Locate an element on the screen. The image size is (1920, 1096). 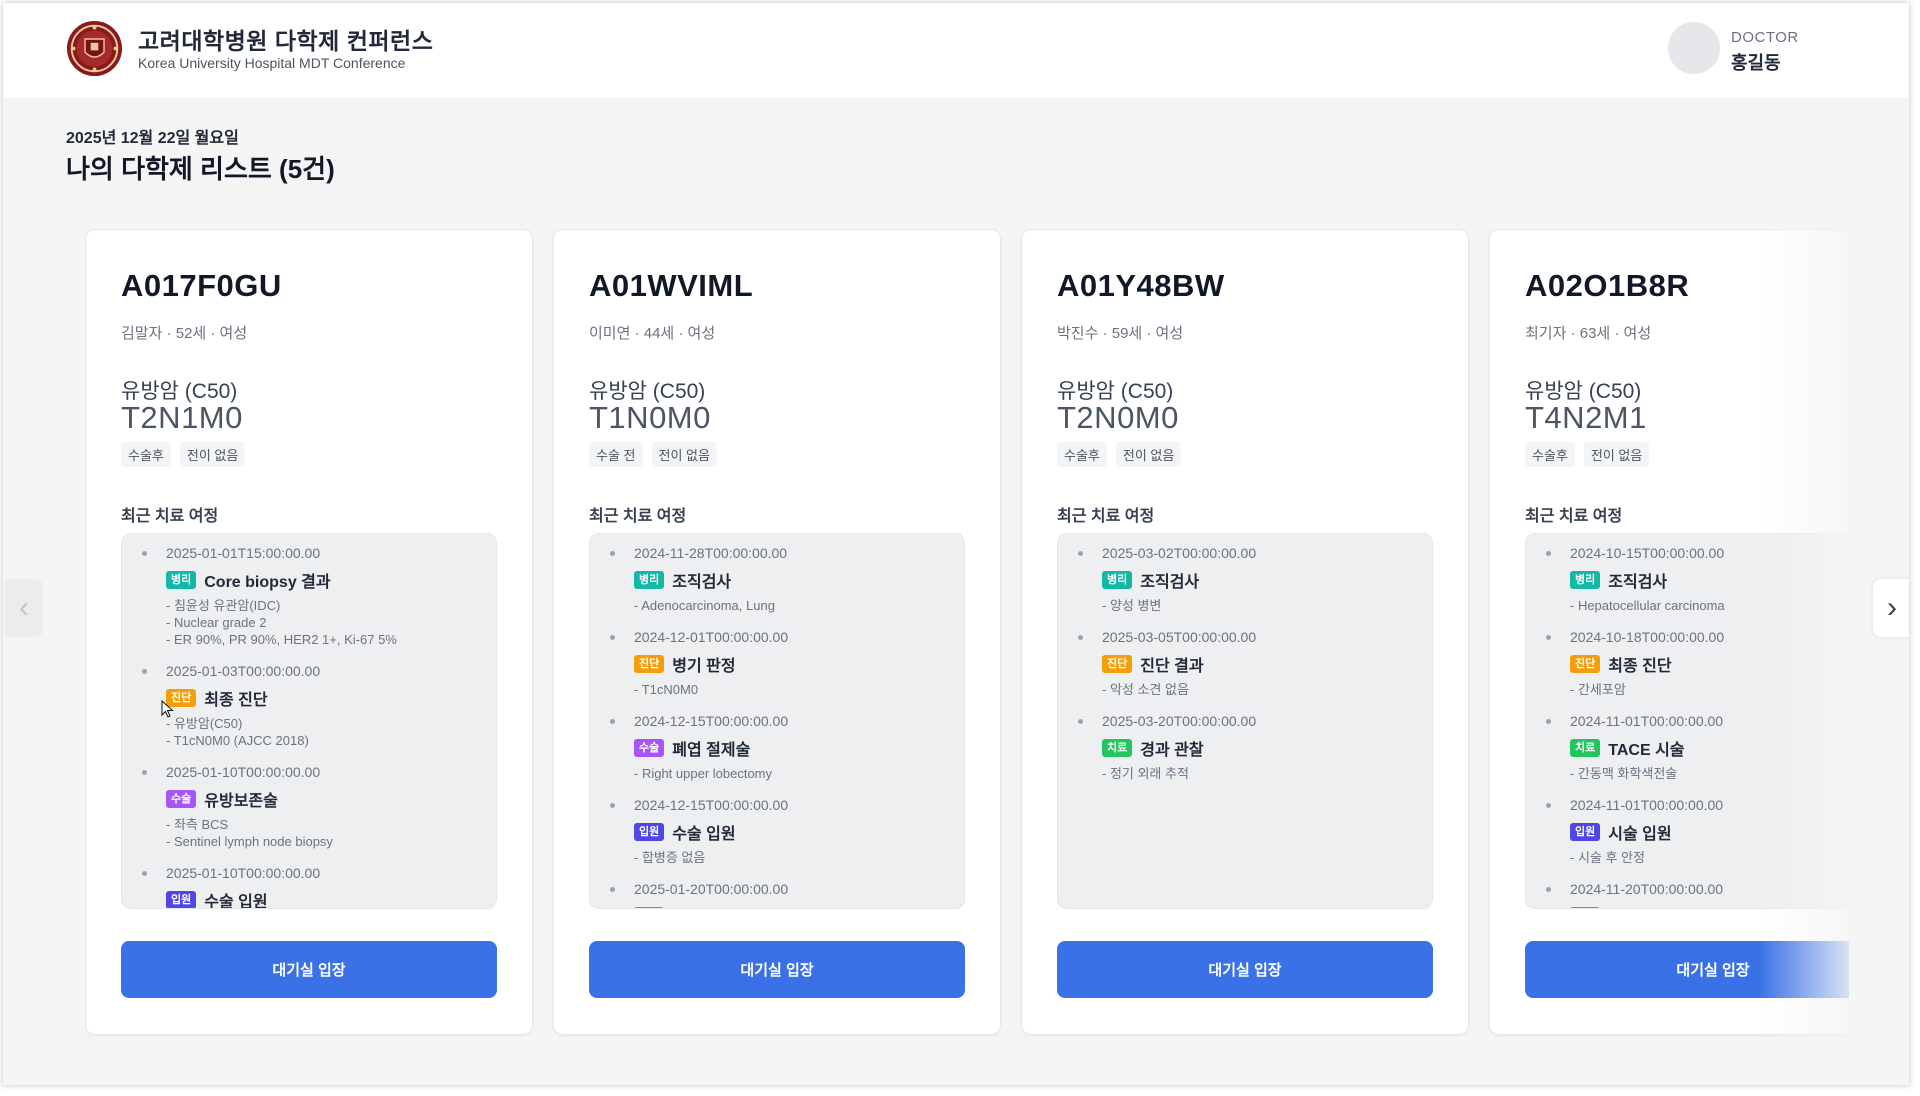
timeline-title: 항암 치료 is located at coordinates (1639, 906).